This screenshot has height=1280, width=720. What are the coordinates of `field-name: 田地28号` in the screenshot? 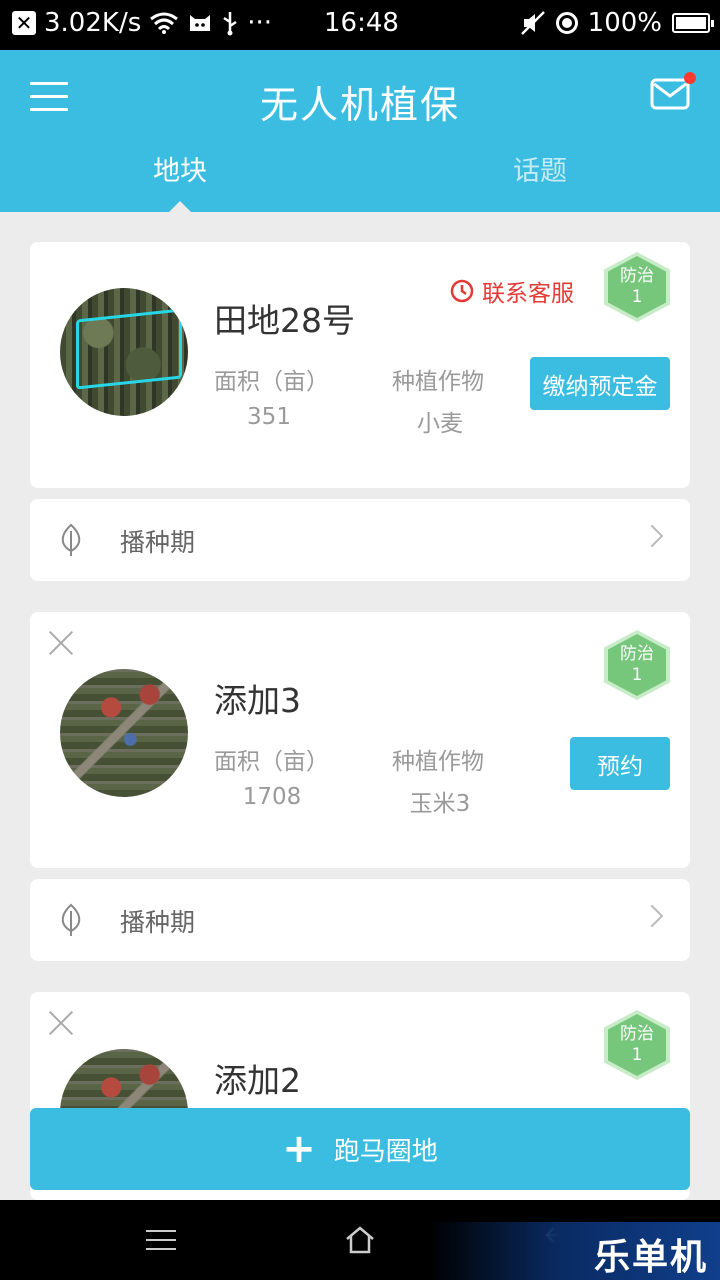 It's located at (284, 320).